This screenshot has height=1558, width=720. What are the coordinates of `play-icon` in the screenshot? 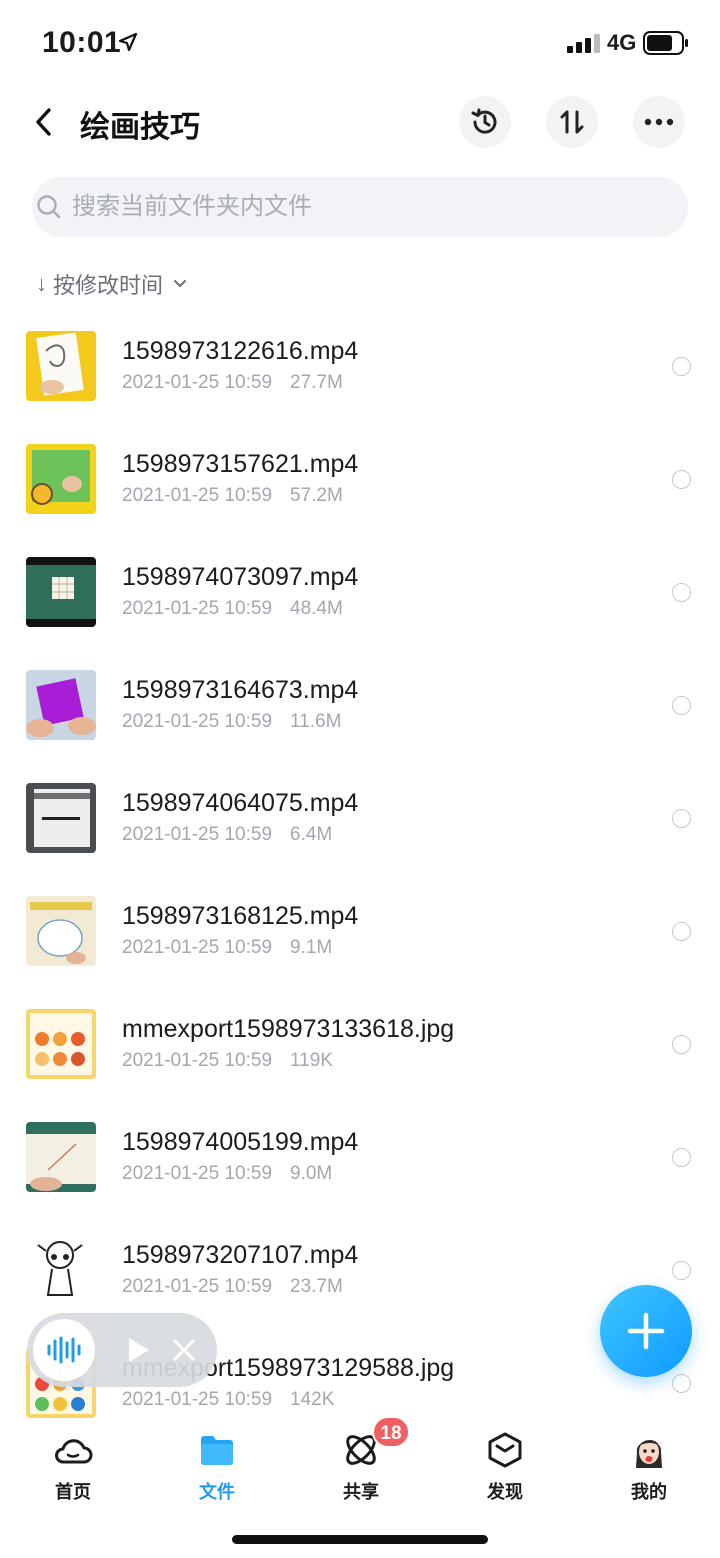 It's located at (138, 1350).